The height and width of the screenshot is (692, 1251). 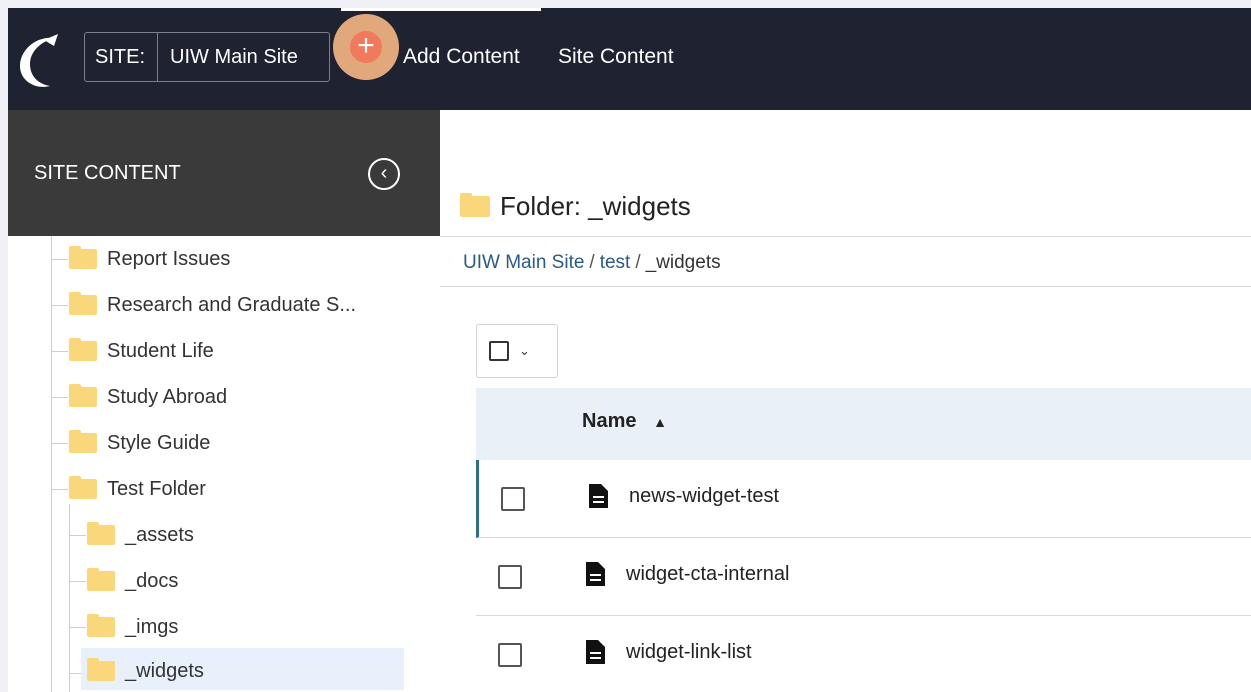 I want to click on sidebar-header: SITE CONTENT ‹, so click(x=224, y=173).